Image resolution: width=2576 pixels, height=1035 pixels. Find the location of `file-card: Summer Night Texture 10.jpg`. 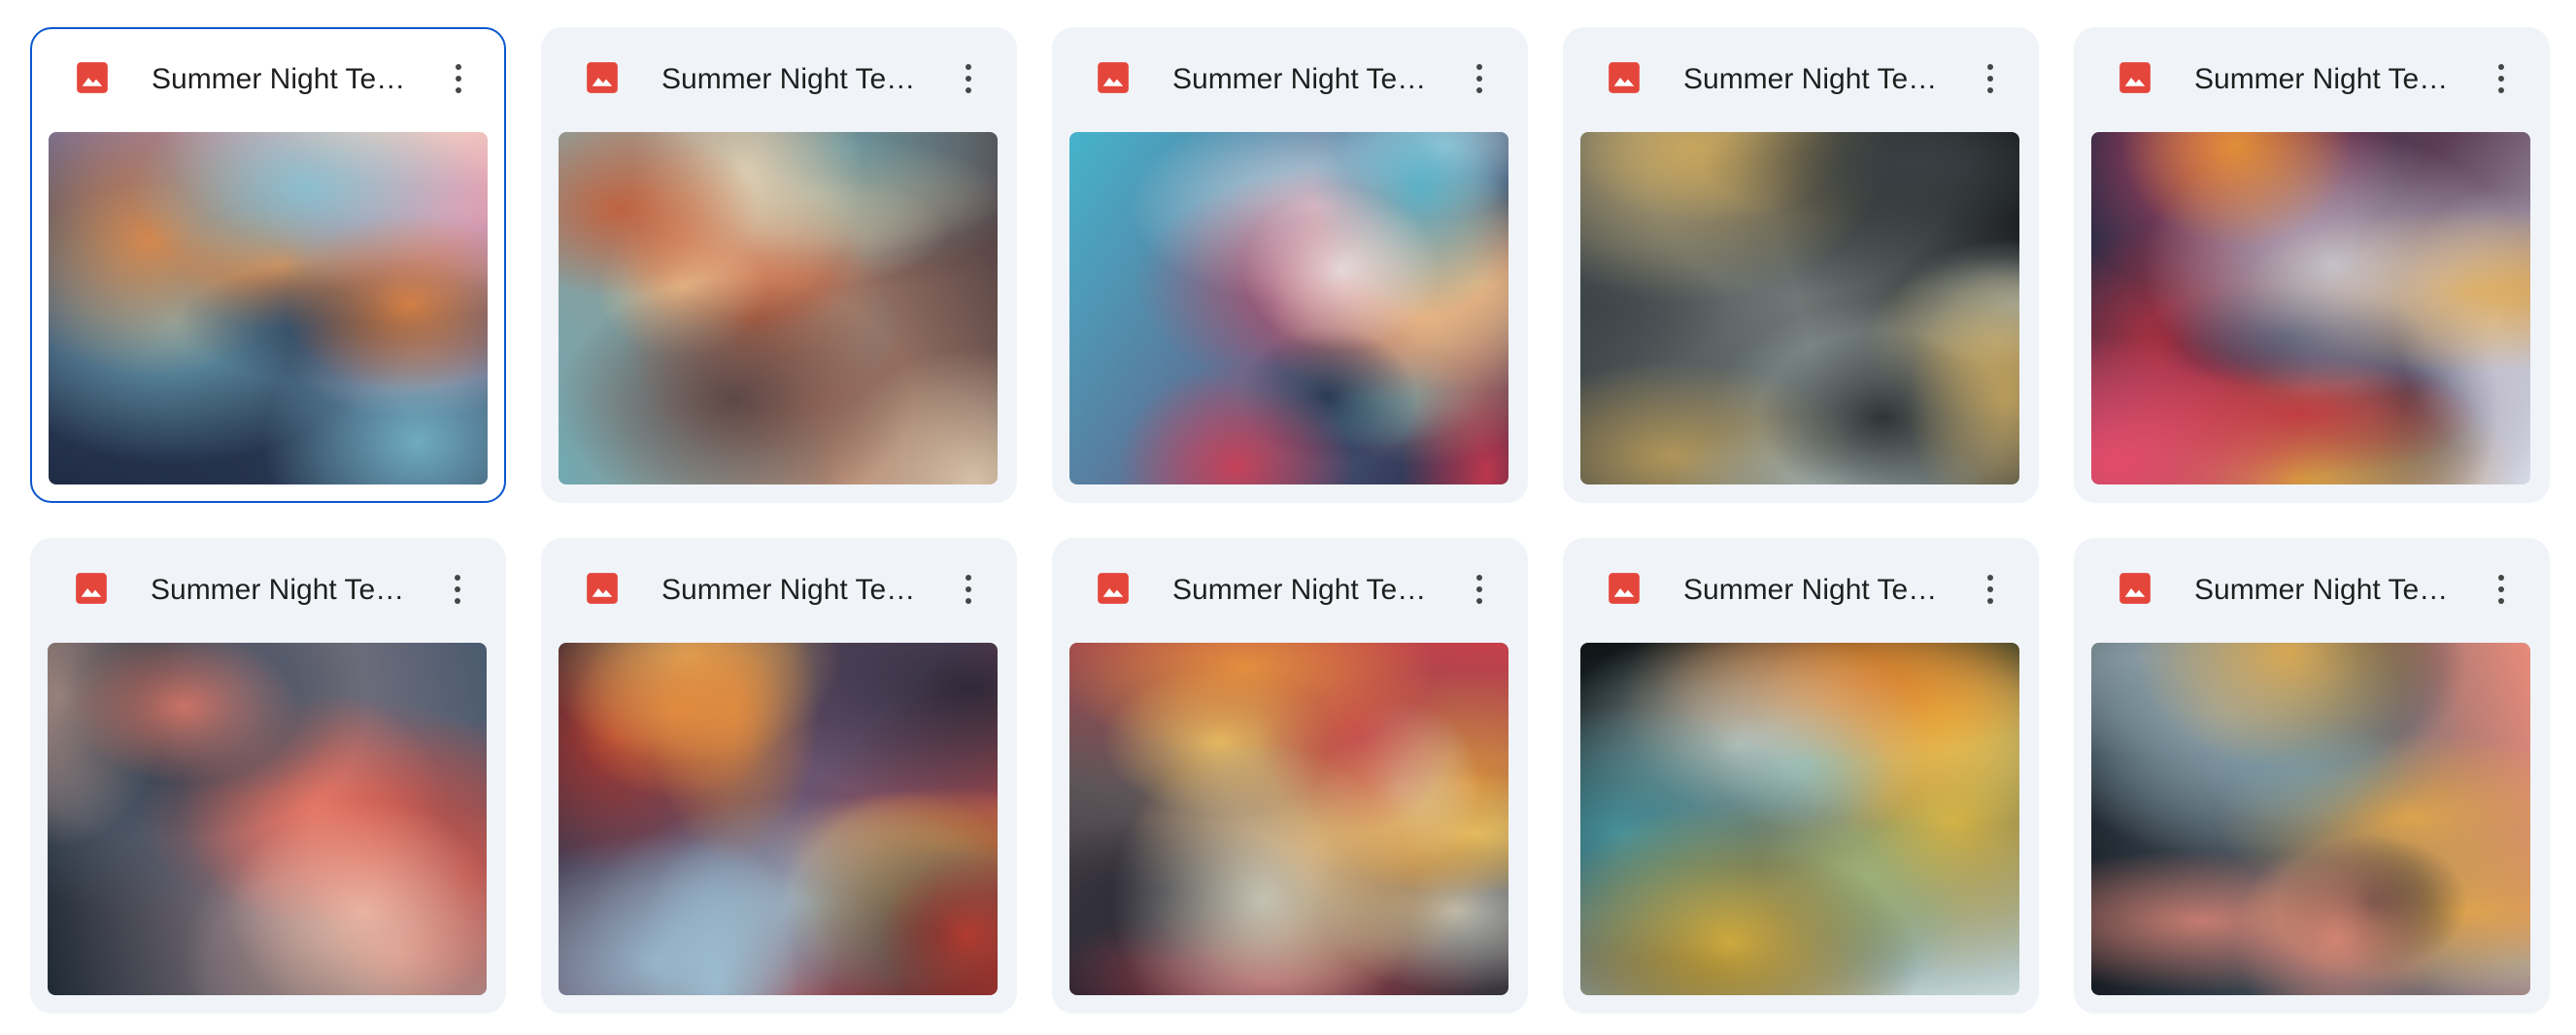

file-card: Summer Night Texture 10.jpg is located at coordinates (2312, 776).